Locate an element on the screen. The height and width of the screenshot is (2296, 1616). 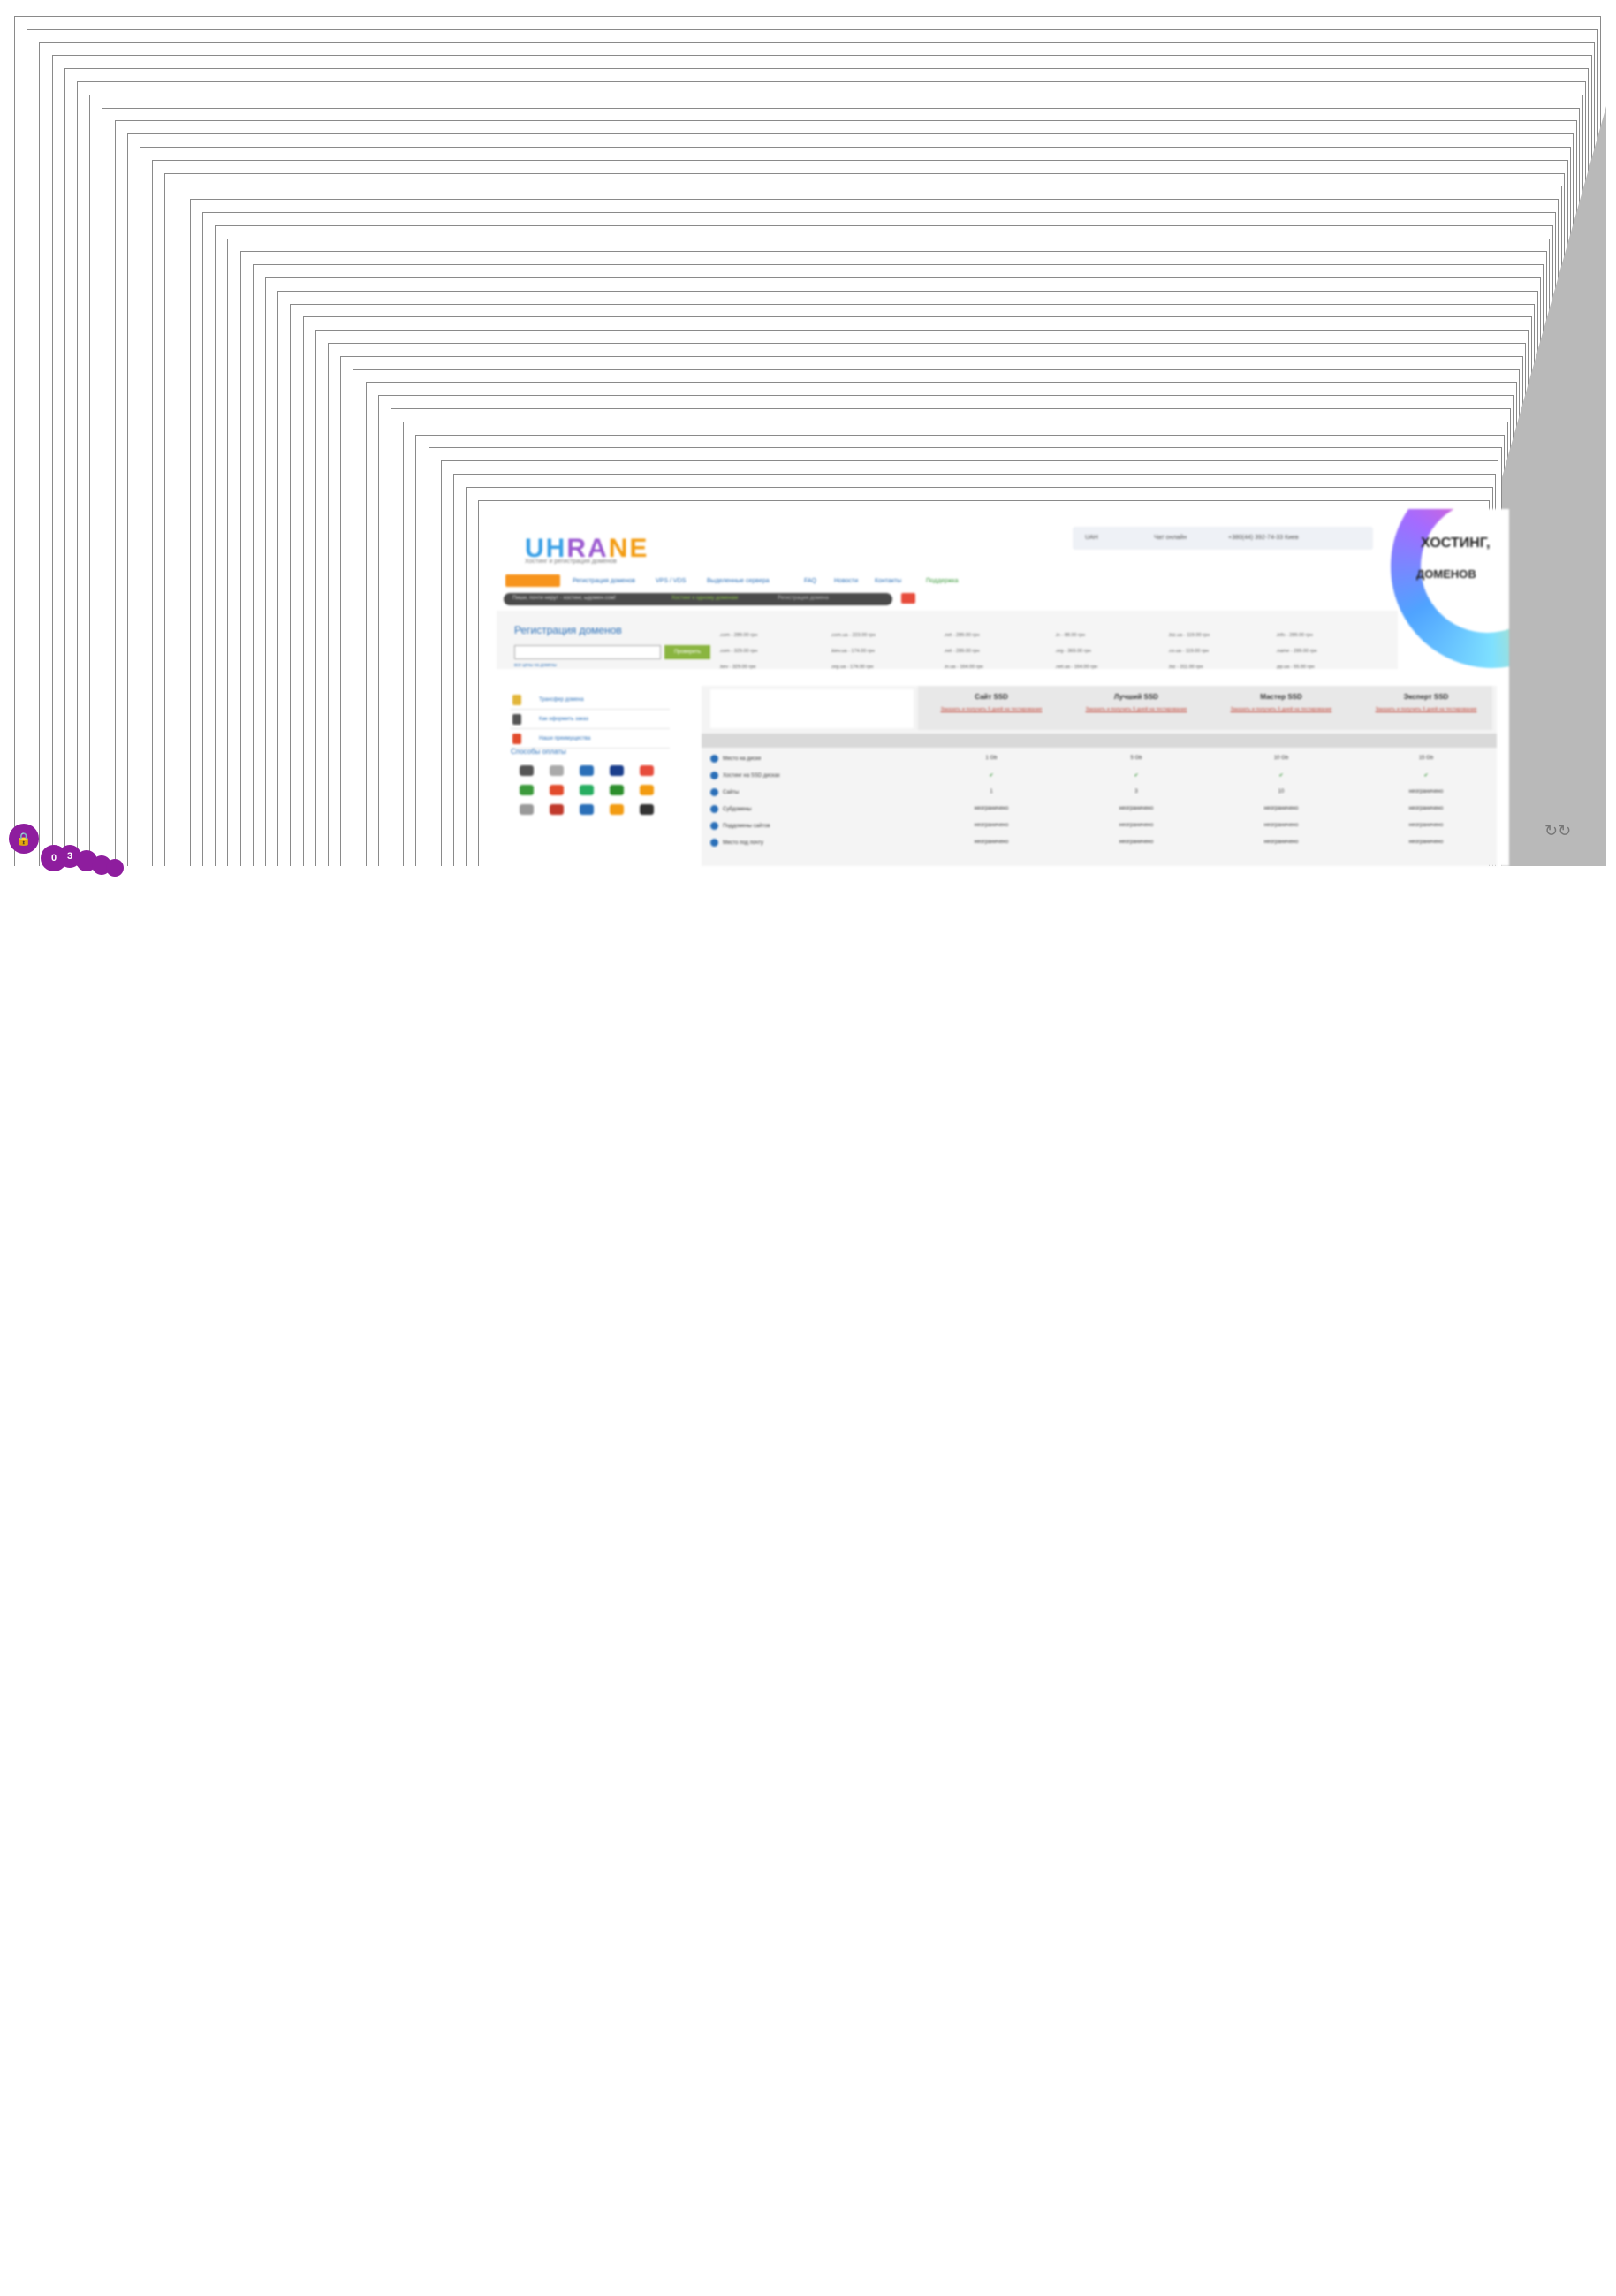
all-domain-prices-link: все цены на домены is located at coordinates (535, 665).